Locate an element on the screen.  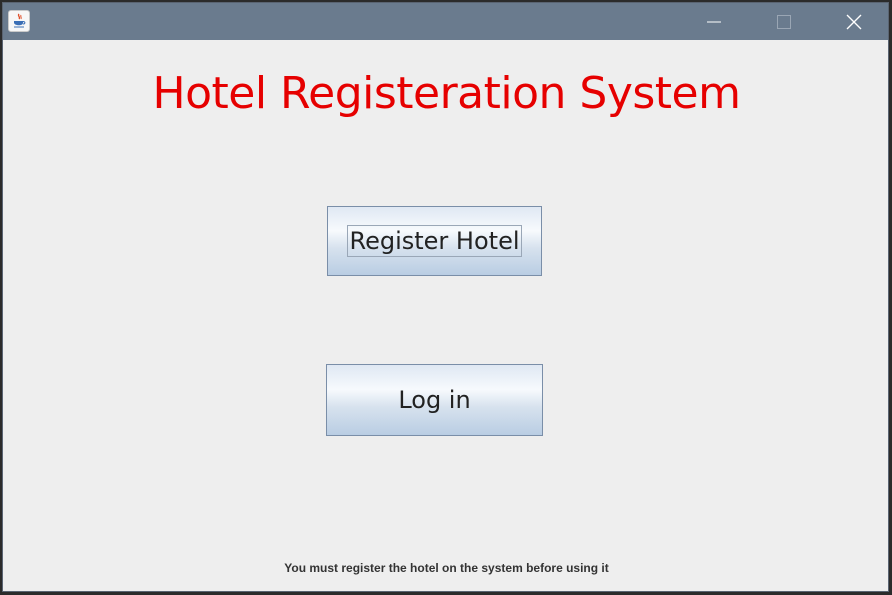
page-title: Hotel Registeration System is located at coordinates (446, 93).